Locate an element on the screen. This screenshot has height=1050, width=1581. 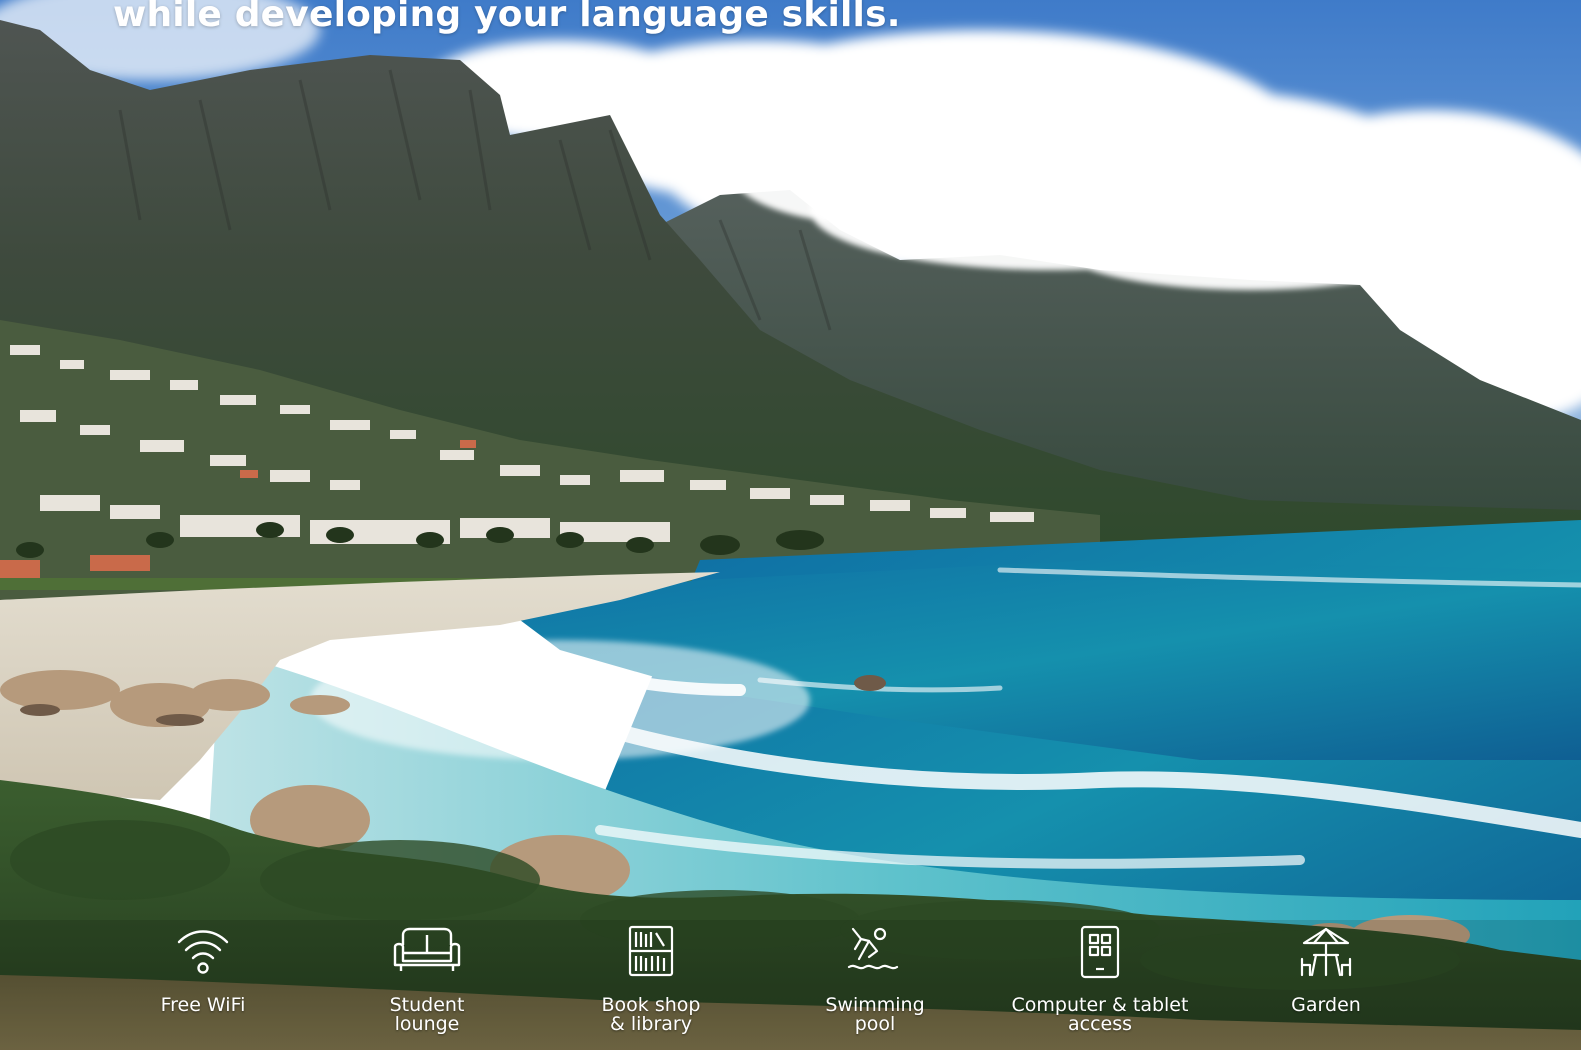
tablet-icon is located at coordinates (1100, 956).